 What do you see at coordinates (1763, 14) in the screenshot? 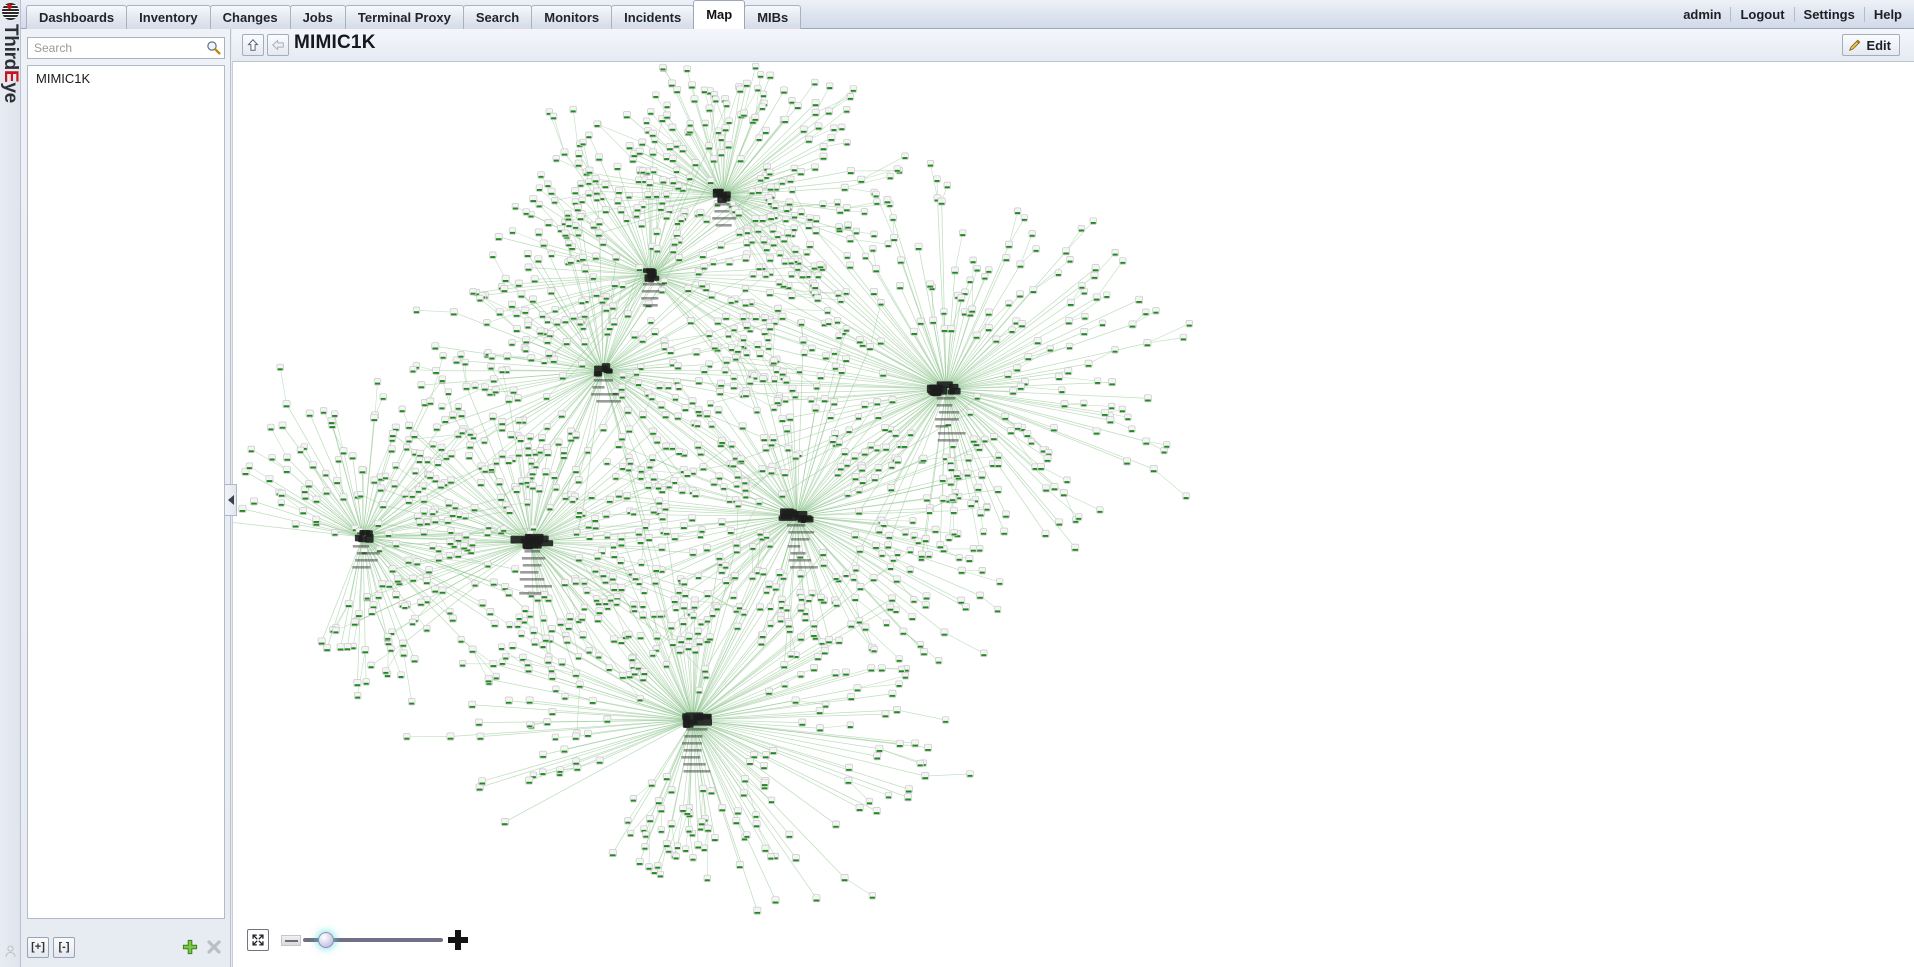
I see `logout-link: Logout` at bounding box center [1763, 14].